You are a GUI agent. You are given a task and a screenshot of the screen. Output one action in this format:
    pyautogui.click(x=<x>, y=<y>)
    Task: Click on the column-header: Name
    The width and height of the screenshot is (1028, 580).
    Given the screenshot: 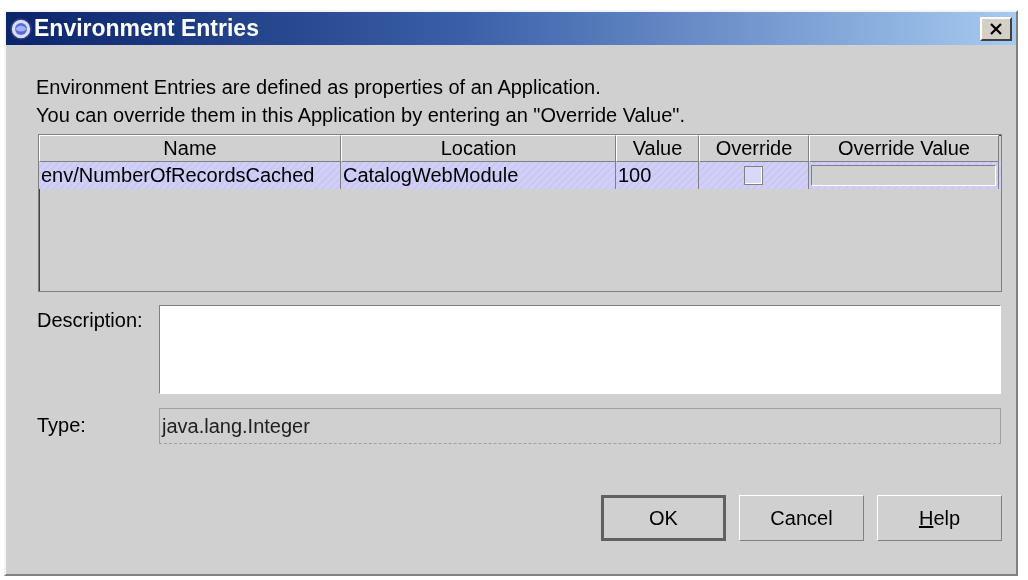 What is the action you would take?
    pyautogui.click(x=190, y=148)
    